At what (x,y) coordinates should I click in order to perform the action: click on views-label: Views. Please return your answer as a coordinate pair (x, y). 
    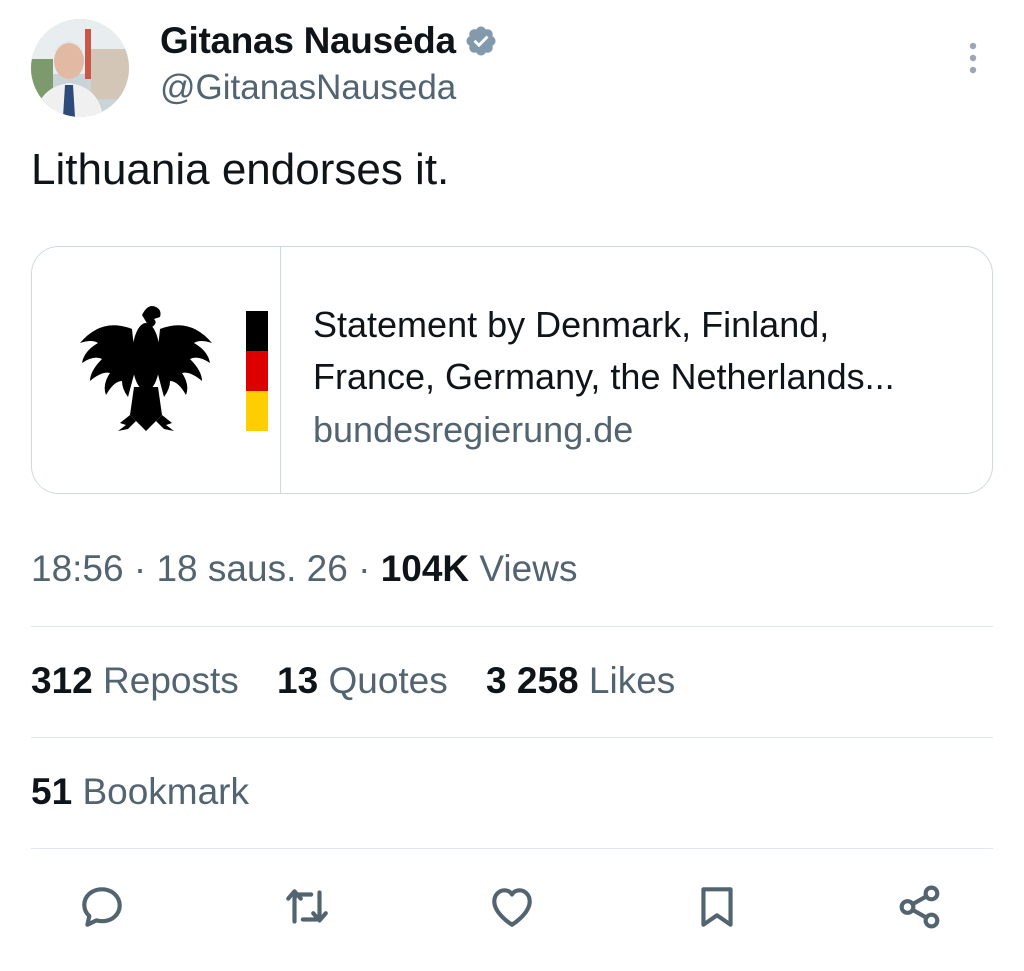
    Looking at the image, I should click on (528, 568).